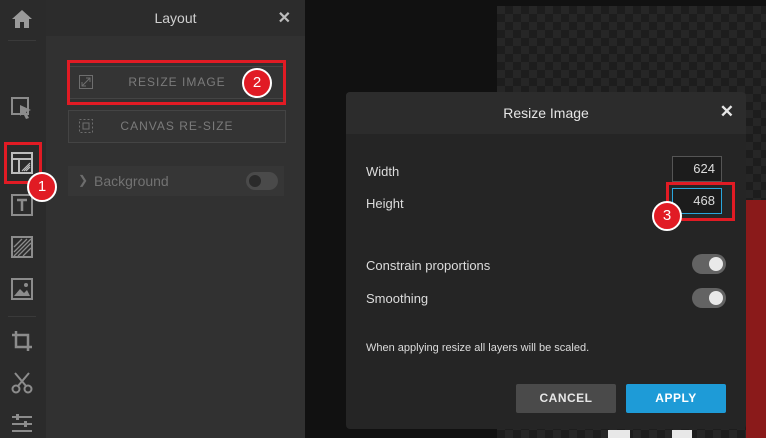 This screenshot has width=766, height=438. I want to click on crop-icon, so click(22, 341).